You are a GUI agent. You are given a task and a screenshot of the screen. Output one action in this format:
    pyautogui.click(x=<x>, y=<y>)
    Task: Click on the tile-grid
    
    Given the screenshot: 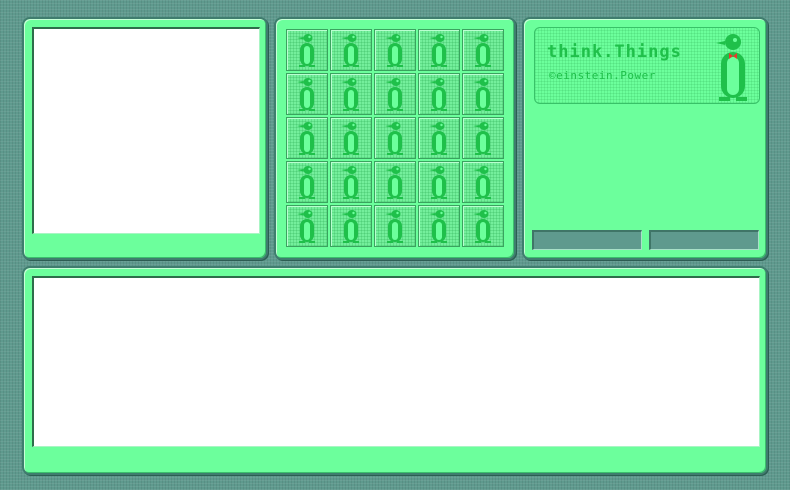 What is the action you would take?
    pyautogui.click(x=395, y=138)
    